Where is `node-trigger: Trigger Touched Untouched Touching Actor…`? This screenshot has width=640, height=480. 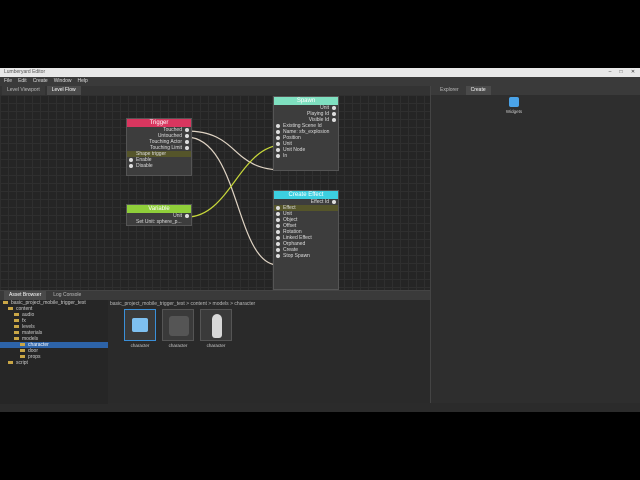 node-trigger: Trigger Touched Untouched Touching Actor… is located at coordinates (159, 147).